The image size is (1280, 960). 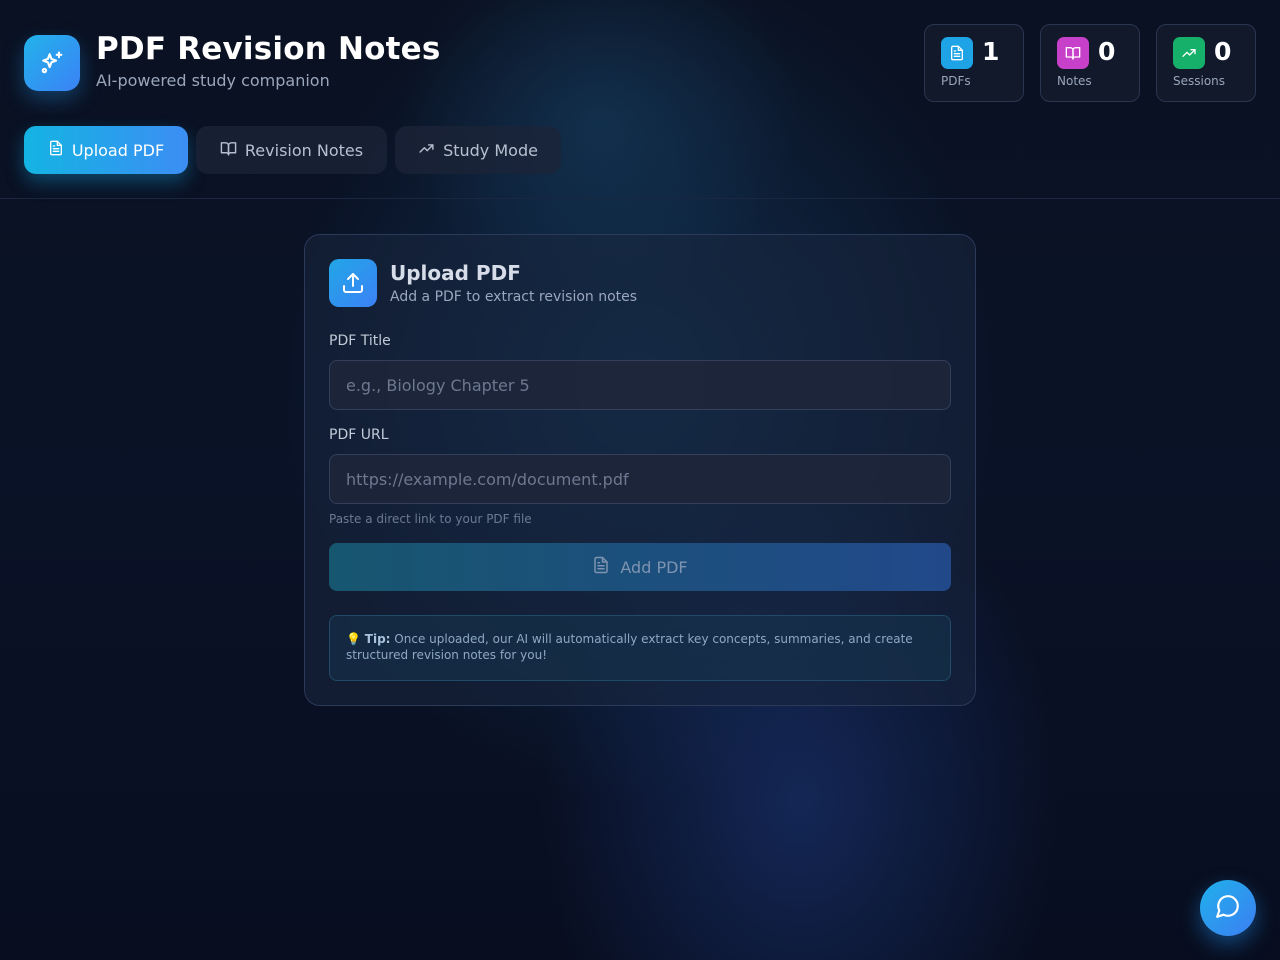 I want to click on tab-label: Revision Notes, so click(x=304, y=150).